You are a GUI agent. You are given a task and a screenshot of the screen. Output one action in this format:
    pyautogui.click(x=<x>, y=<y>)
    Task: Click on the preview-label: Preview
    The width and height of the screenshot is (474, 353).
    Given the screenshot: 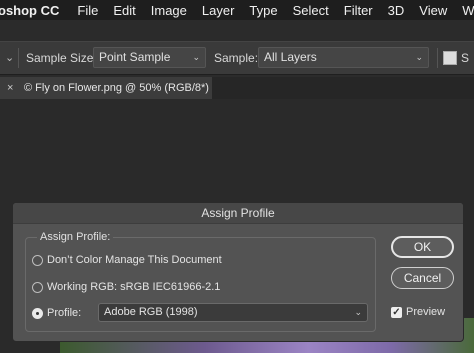 What is the action you would take?
    pyautogui.click(x=426, y=312)
    